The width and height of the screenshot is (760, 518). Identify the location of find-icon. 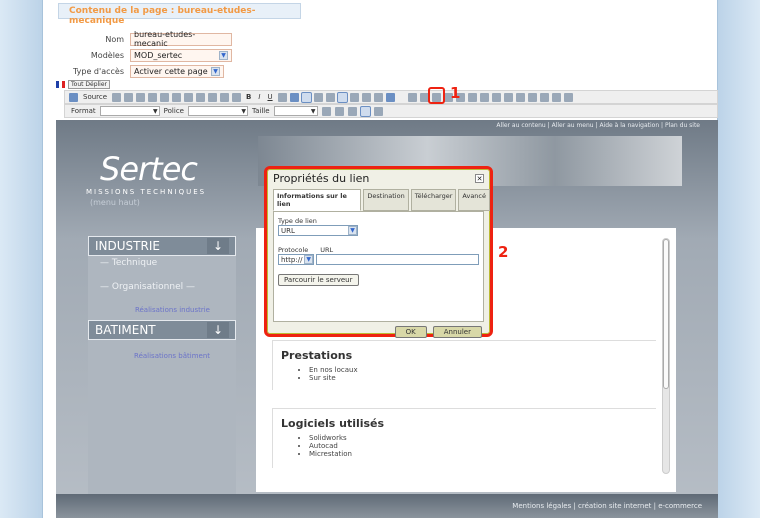
(201, 97).